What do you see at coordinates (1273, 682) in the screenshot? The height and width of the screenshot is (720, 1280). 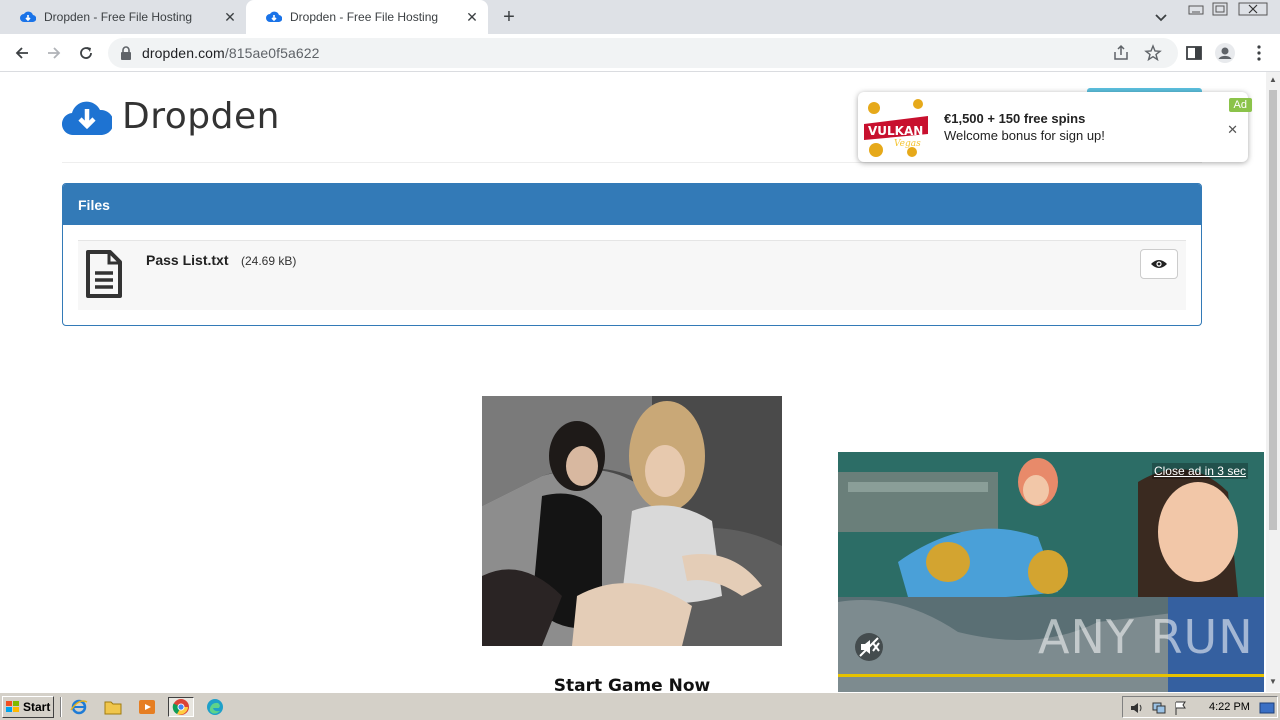 I see `scroll-down-icon: ▼` at bounding box center [1273, 682].